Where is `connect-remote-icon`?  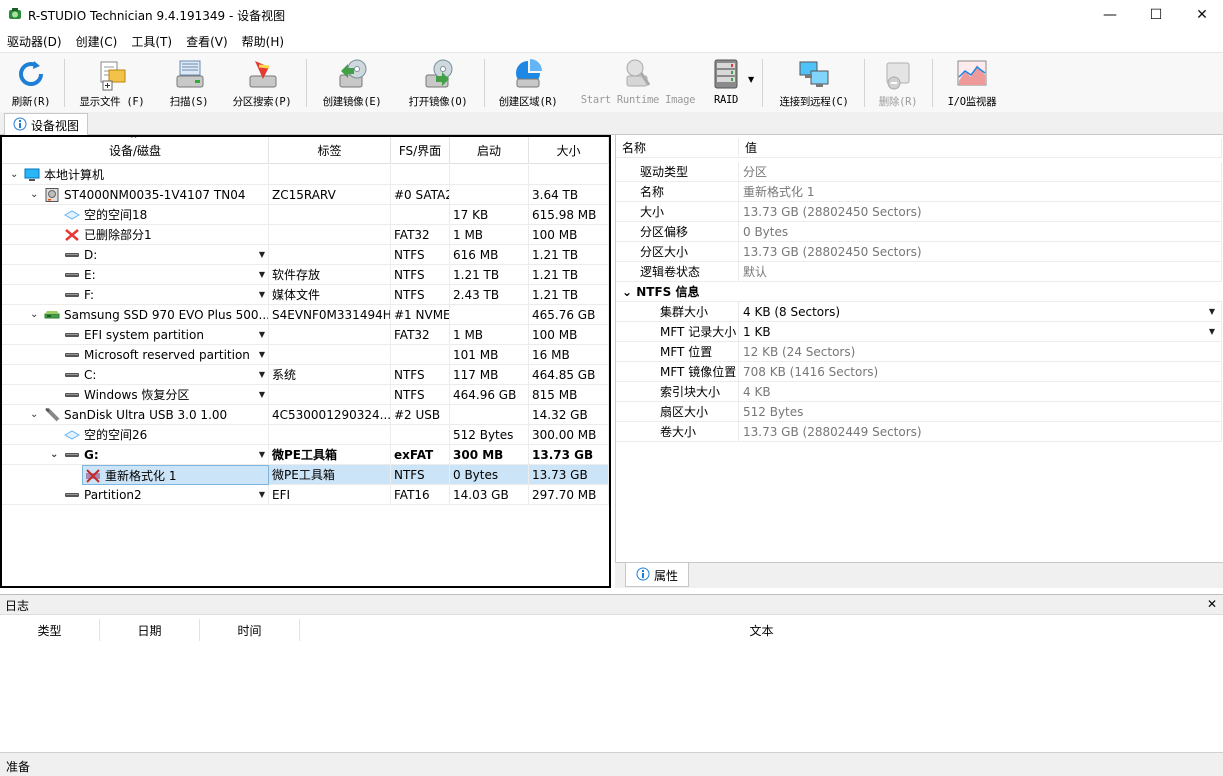 connect-remote-icon is located at coordinates (814, 74).